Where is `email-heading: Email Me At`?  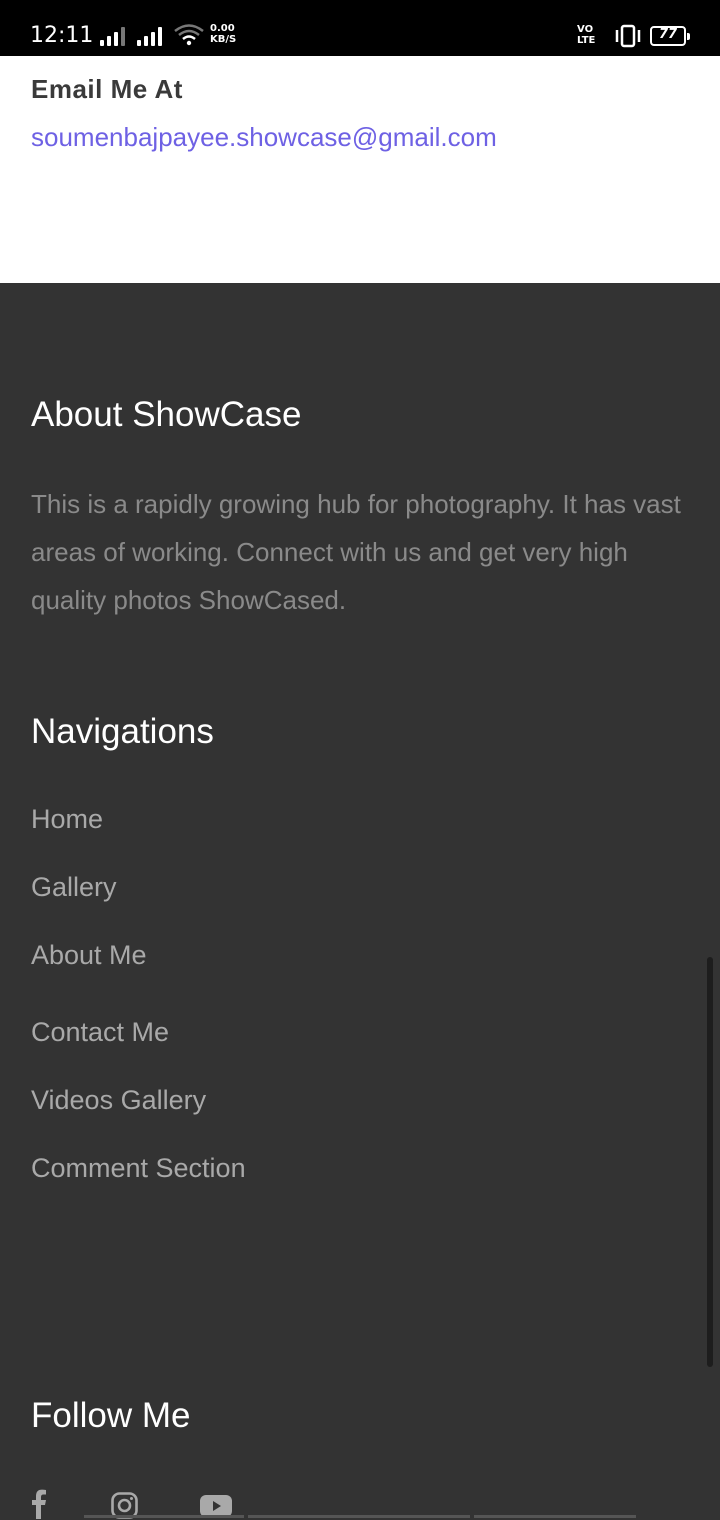
email-heading: Email Me At is located at coordinates (107, 89).